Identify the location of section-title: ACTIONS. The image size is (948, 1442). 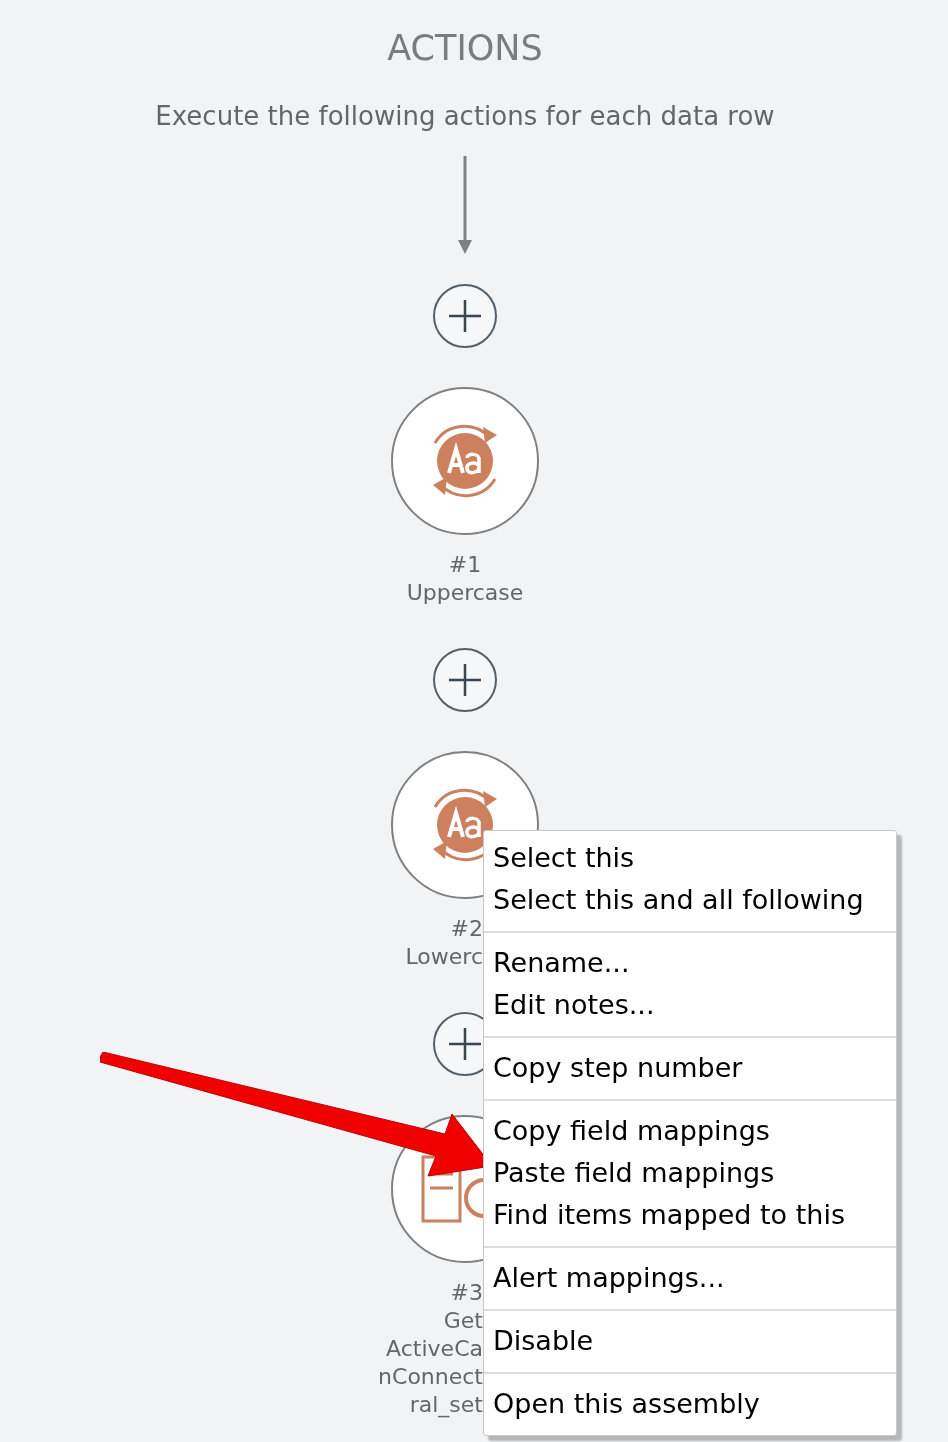
(465, 48).